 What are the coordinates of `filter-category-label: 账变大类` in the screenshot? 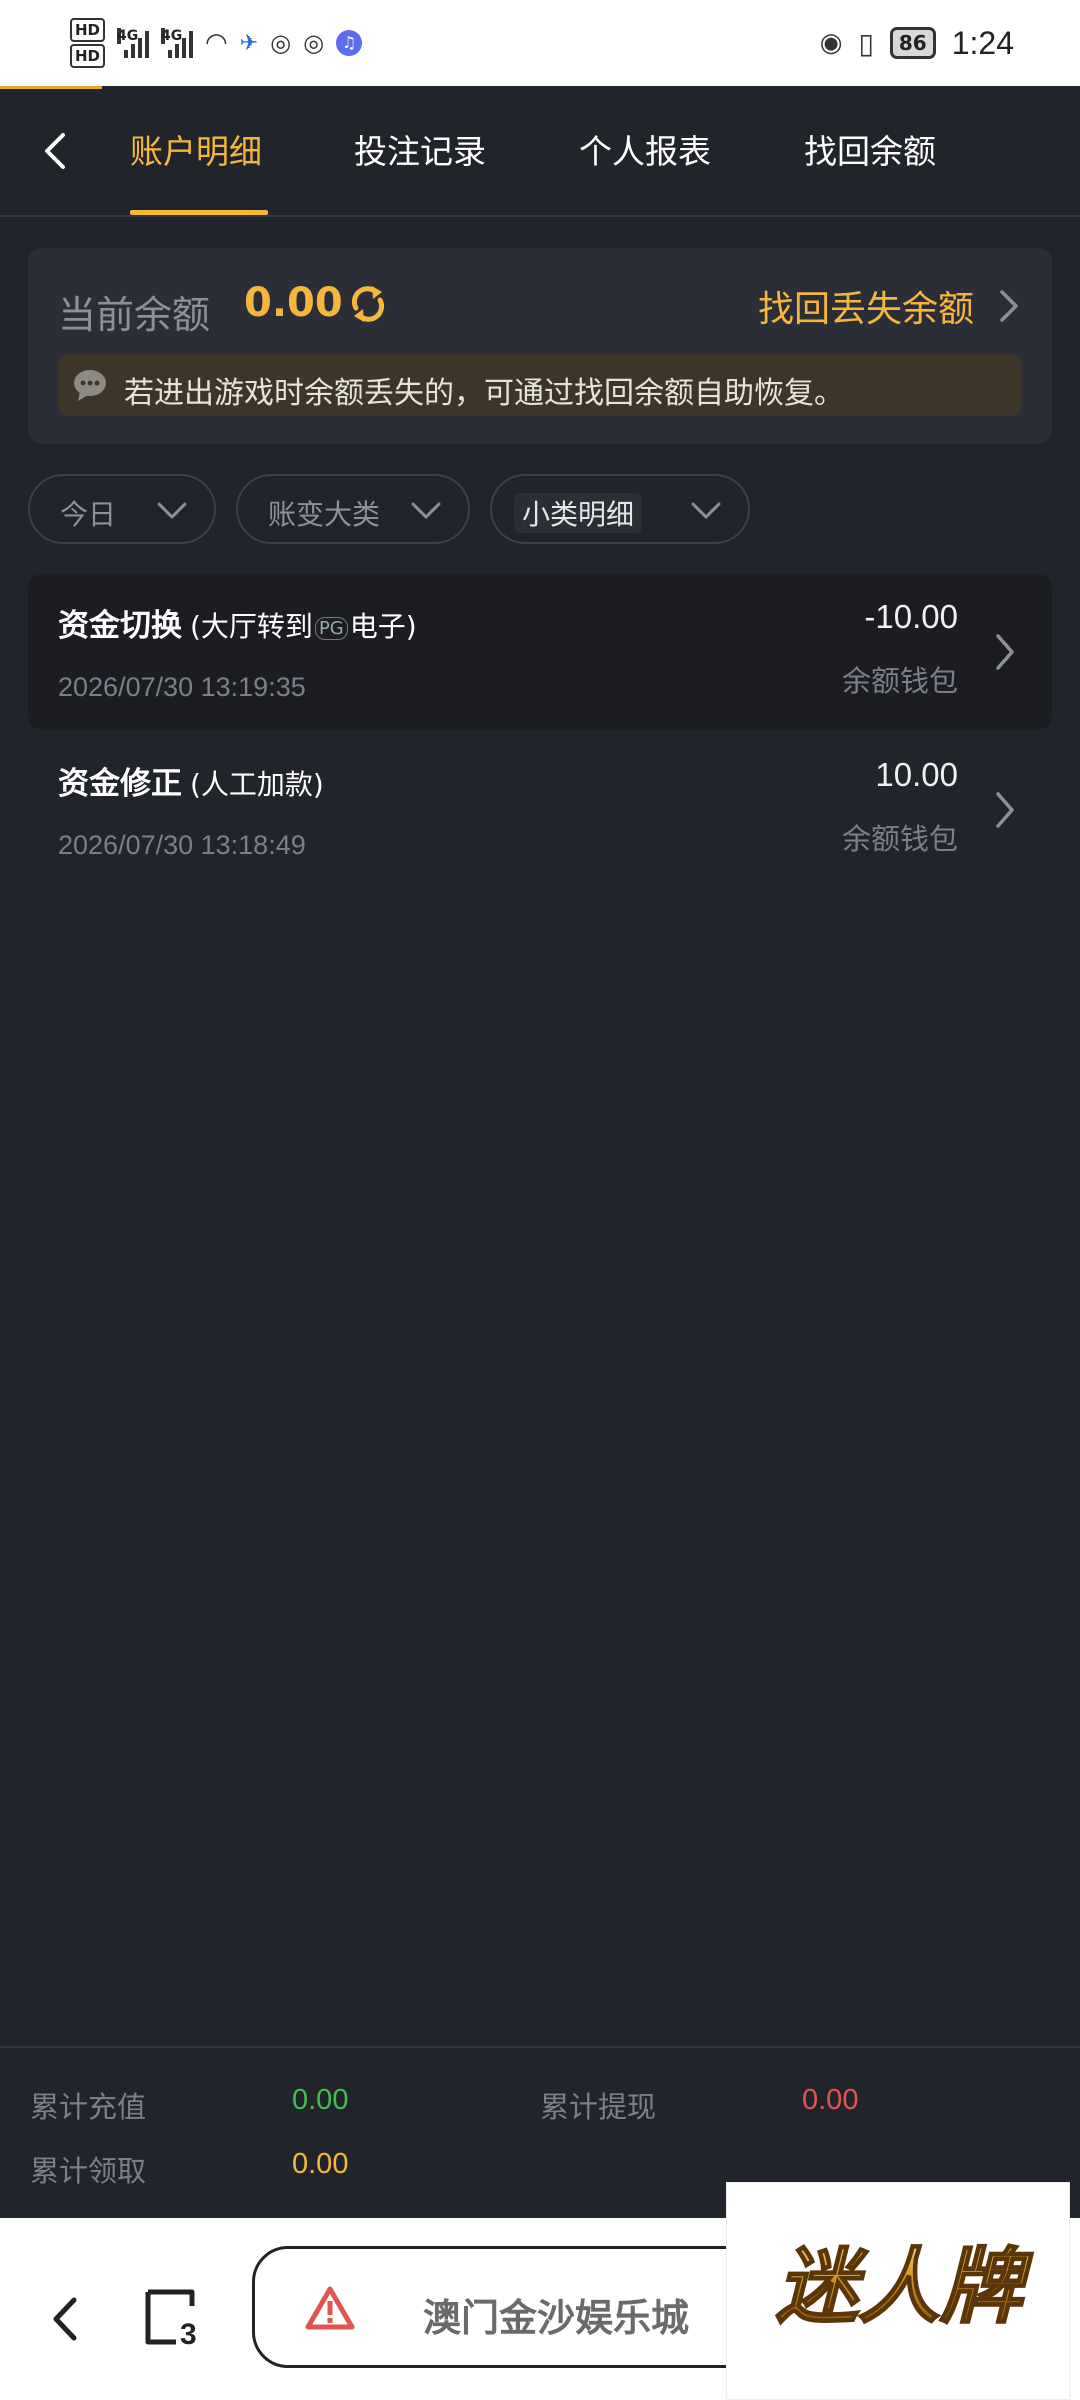 It's located at (324, 514).